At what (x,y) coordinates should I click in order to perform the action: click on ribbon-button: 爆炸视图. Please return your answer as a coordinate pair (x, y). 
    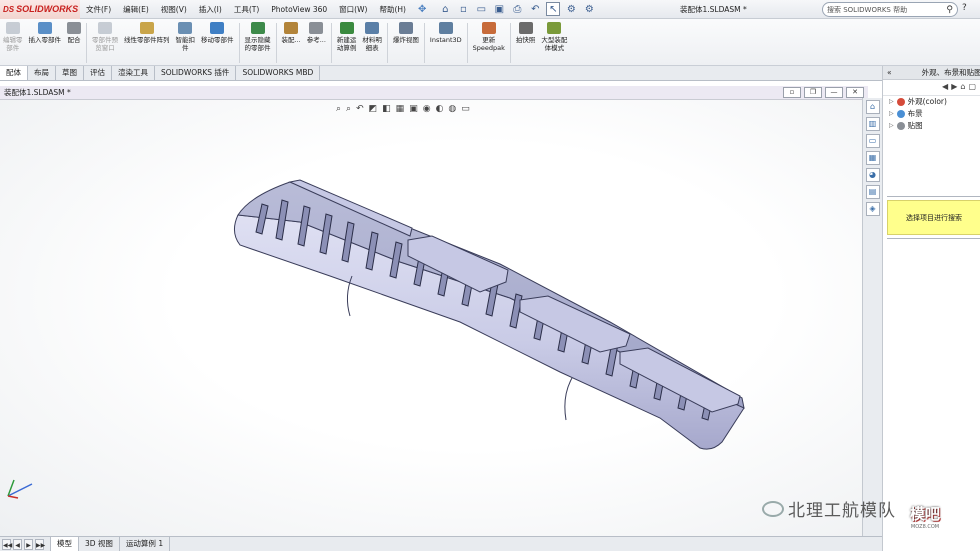
    Looking at the image, I should click on (406, 42).